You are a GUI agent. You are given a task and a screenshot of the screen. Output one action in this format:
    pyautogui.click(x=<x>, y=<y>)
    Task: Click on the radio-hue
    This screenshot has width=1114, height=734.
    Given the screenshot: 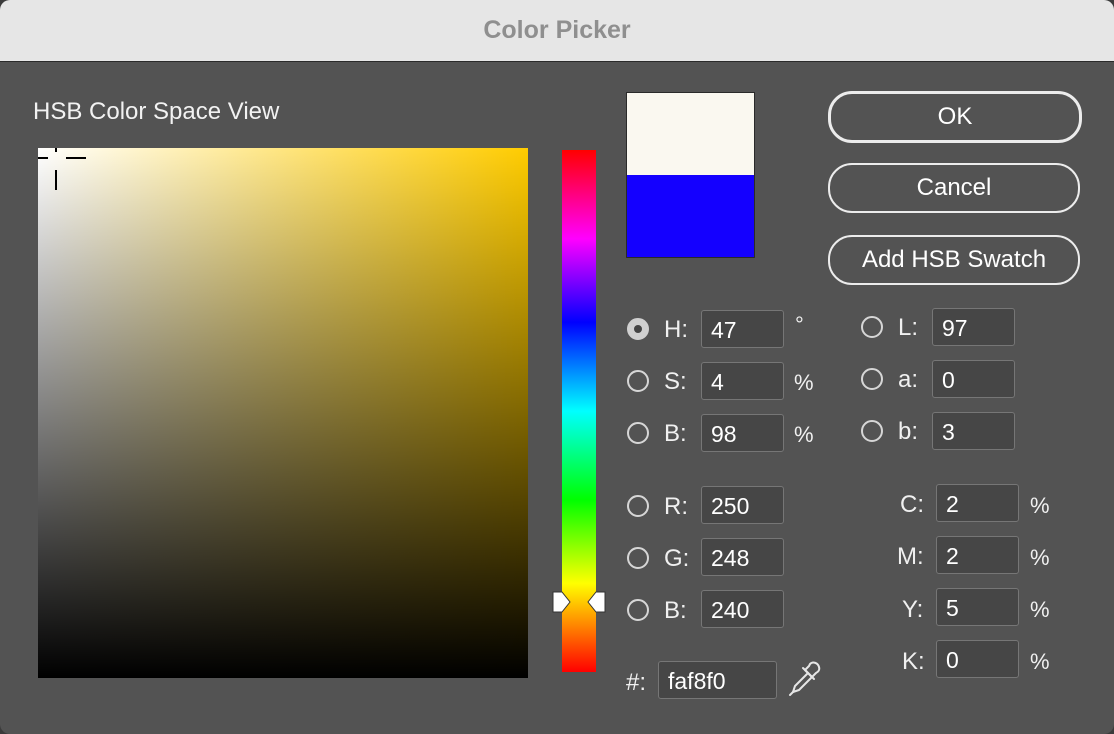 What is the action you would take?
    pyautogui.click(x=638, y=329)
    